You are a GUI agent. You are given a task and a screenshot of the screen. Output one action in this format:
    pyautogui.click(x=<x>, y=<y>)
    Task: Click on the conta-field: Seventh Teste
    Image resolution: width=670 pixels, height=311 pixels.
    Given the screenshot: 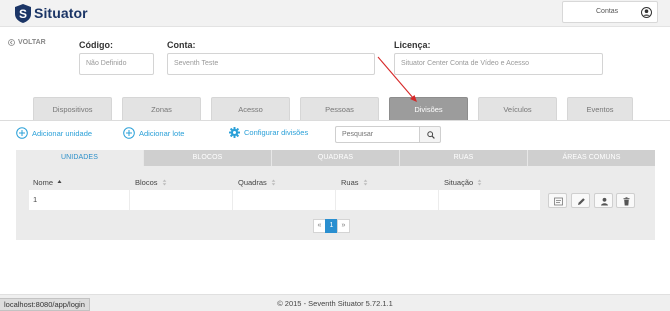 What is the action you would take?
    pyautogui.click(x=271, y=64)
    